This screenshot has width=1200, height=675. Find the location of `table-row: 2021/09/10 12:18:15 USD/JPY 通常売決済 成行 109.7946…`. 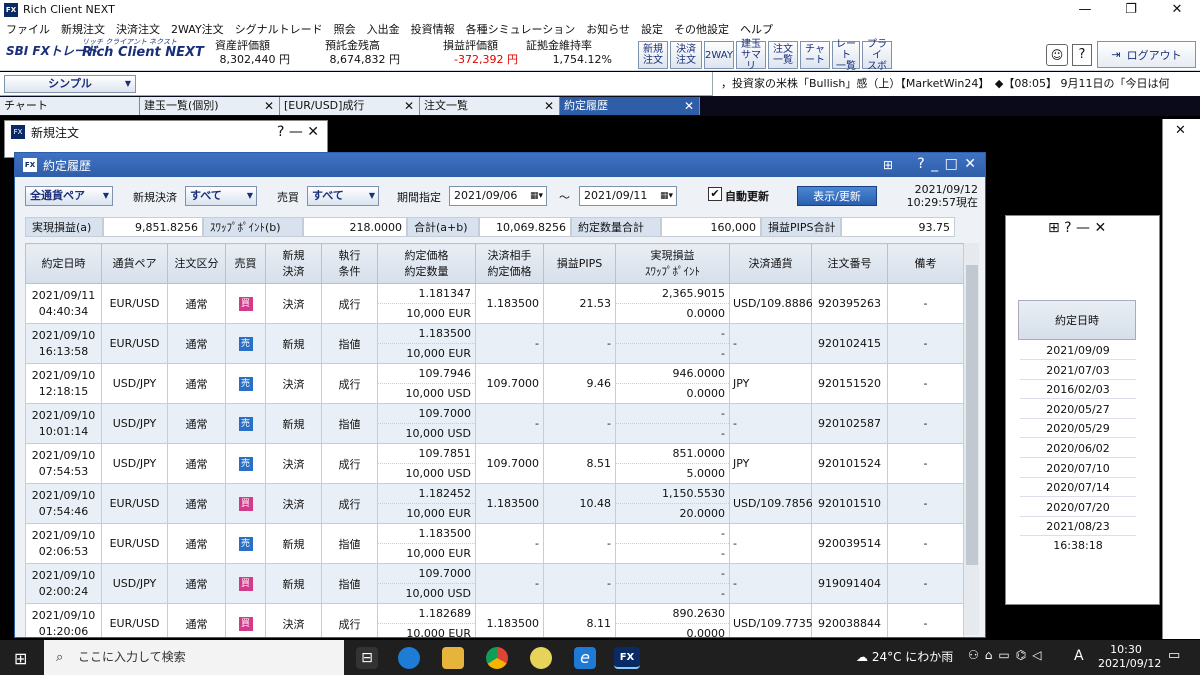

table-row: 2021/09/10 12:18:15 USD/JPY 通常売決済 成行 109.7946… is located at coordinates (494, 383).